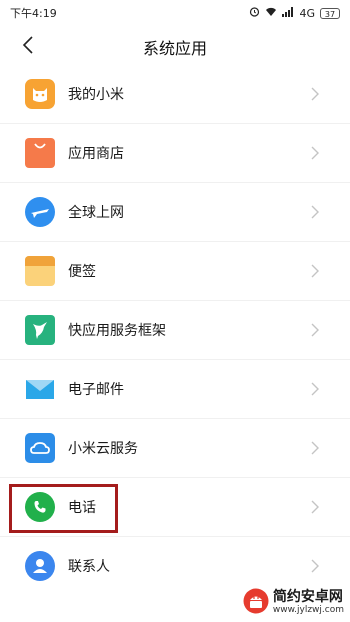 Image resolution: width=350 pixels, height=622 pixels. I want to click on item-label: 联系人, so click(89, 567).